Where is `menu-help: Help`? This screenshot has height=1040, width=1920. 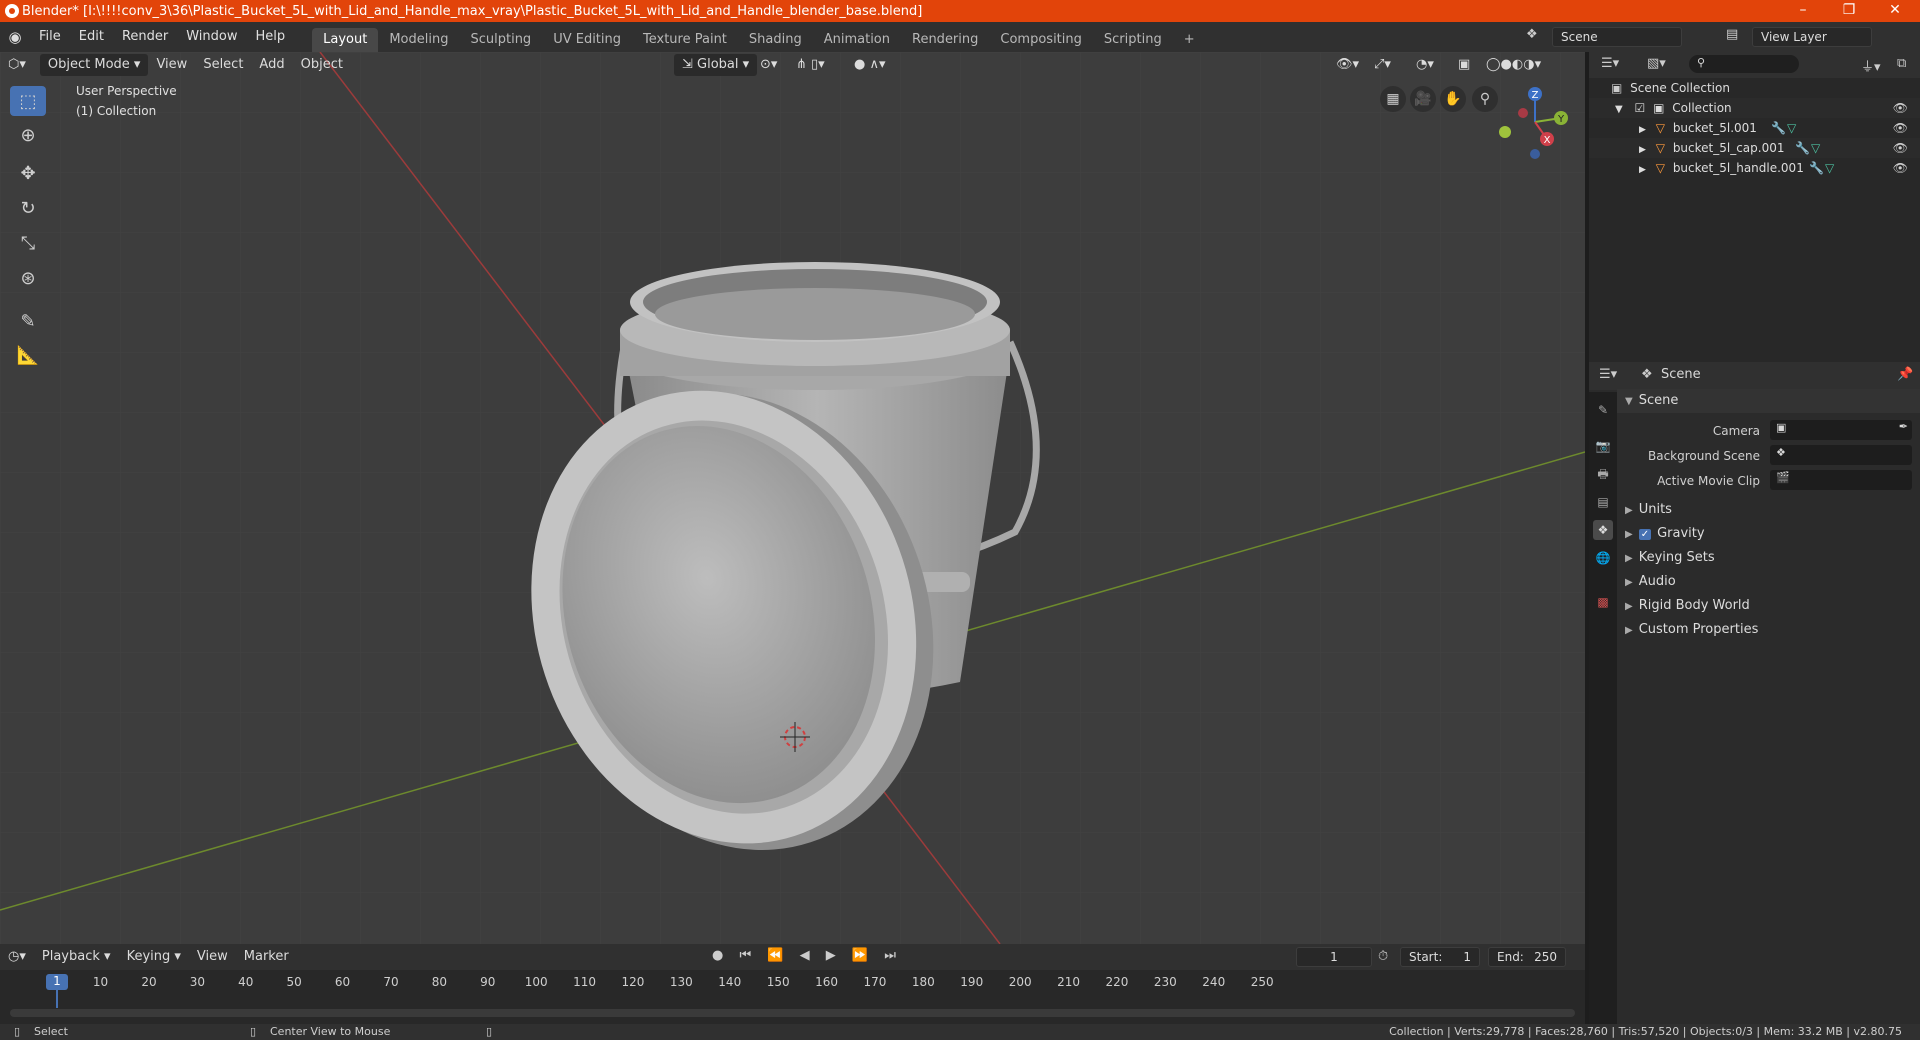 menu-help: Help is located at coordinates (271, 37).